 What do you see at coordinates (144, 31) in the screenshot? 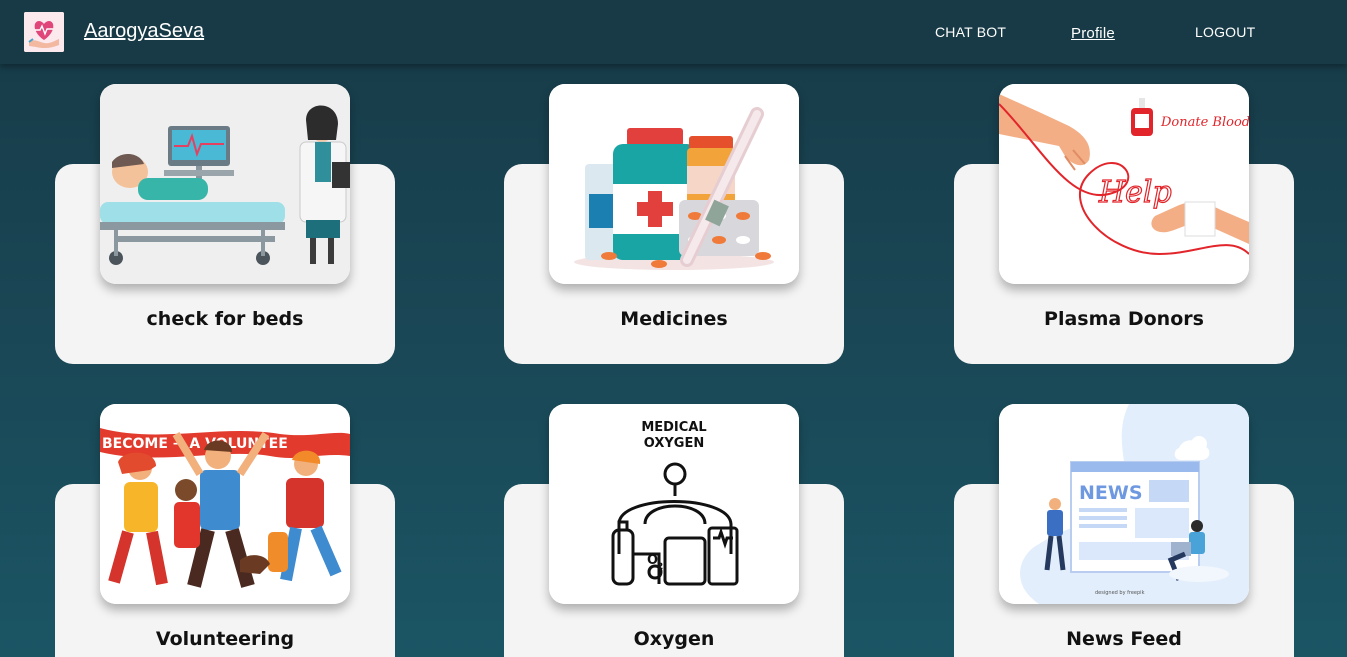
I see `brand-link: AarogyaSeva` at bounding box center [144, 31].